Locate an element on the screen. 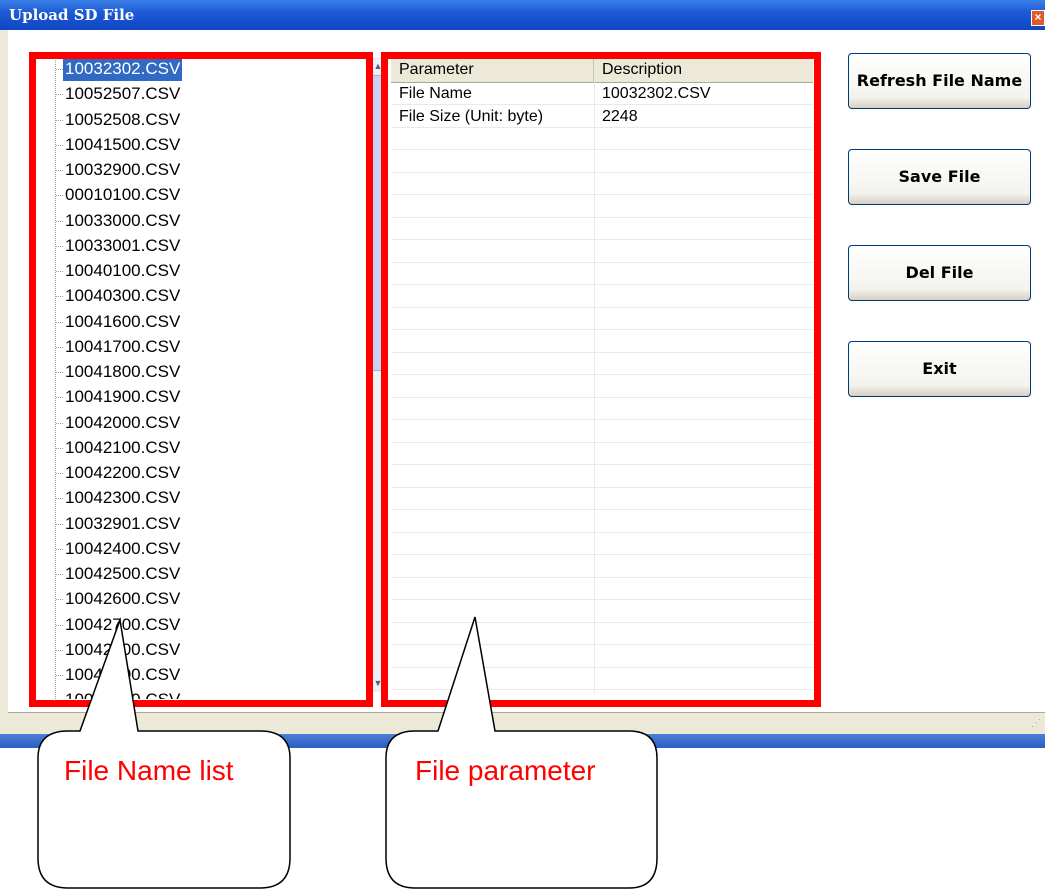 This screenshot has height=892, width=1045. callout-file-name-list is located at coordinates (164, 753).